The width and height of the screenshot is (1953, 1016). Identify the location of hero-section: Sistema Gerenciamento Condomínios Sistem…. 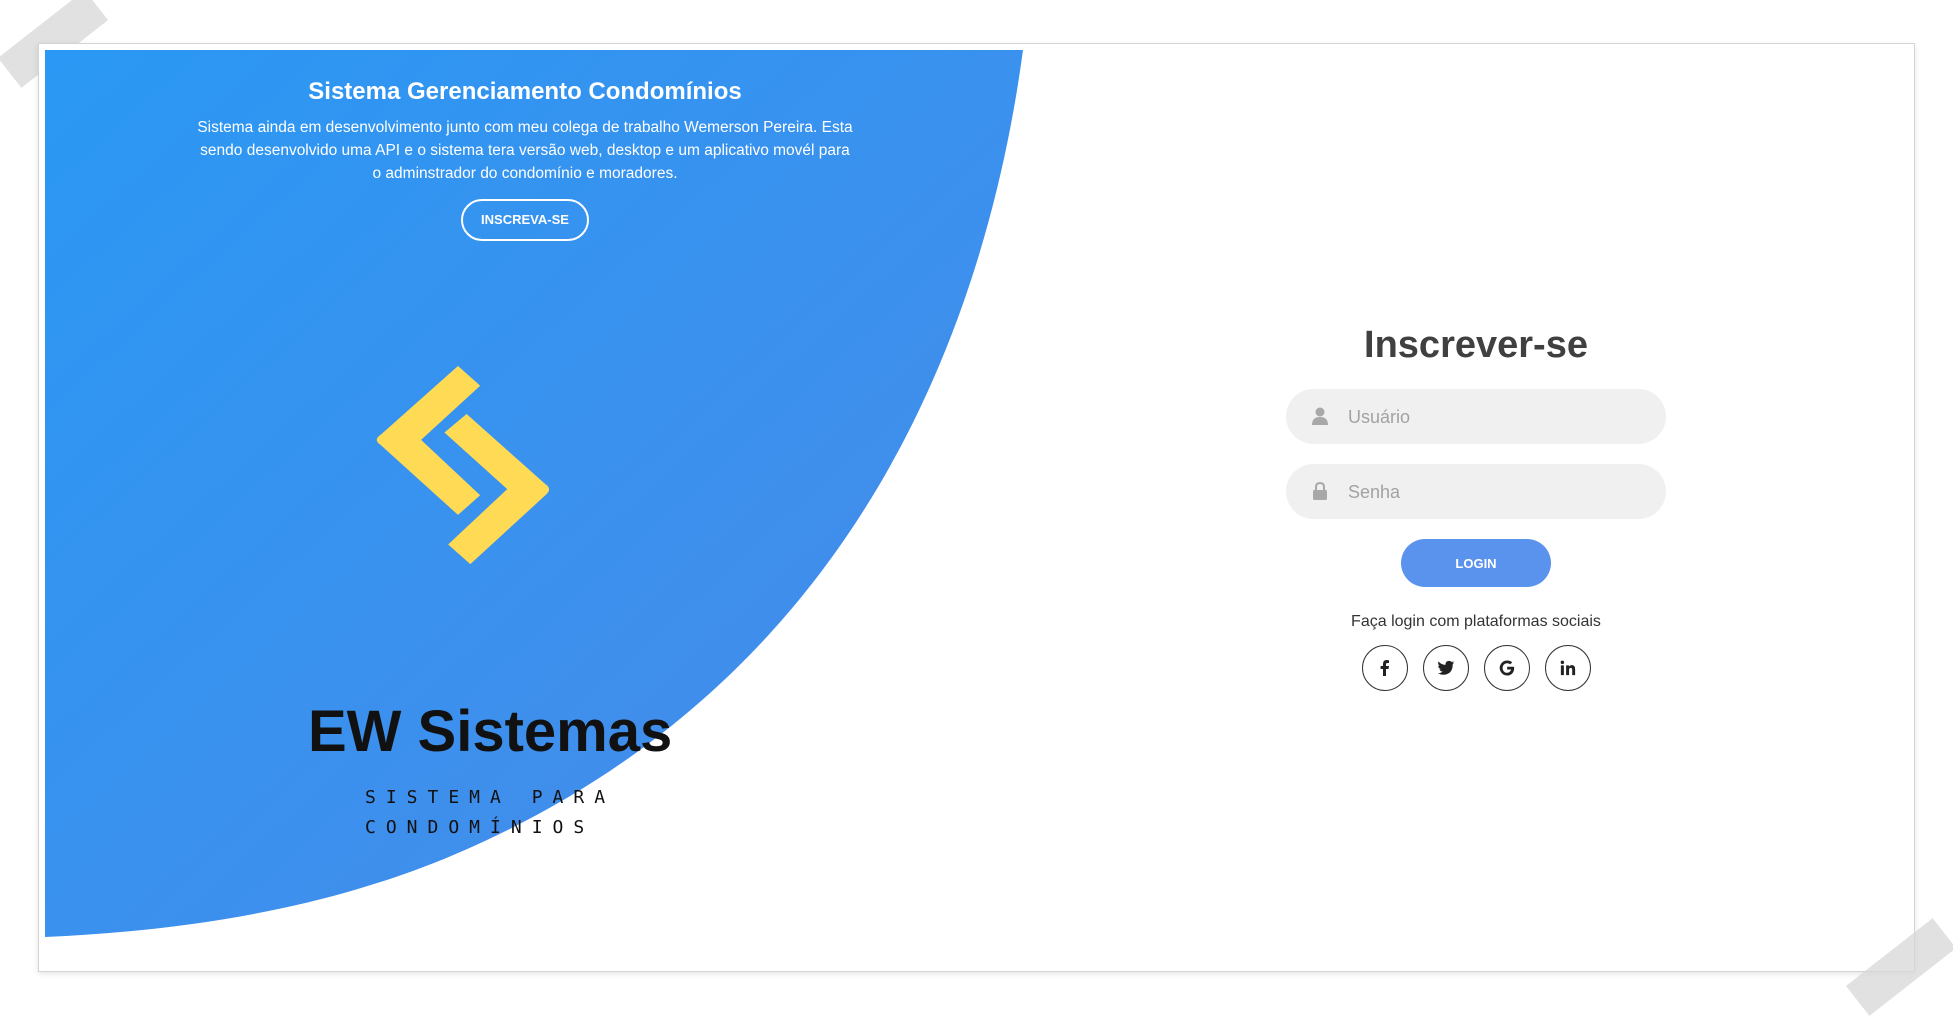
(525, 159).